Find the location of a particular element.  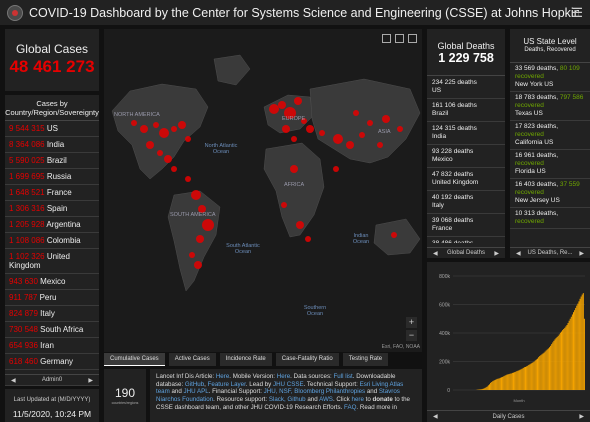

github-link: GitHub is located at coordinates (194, 384).